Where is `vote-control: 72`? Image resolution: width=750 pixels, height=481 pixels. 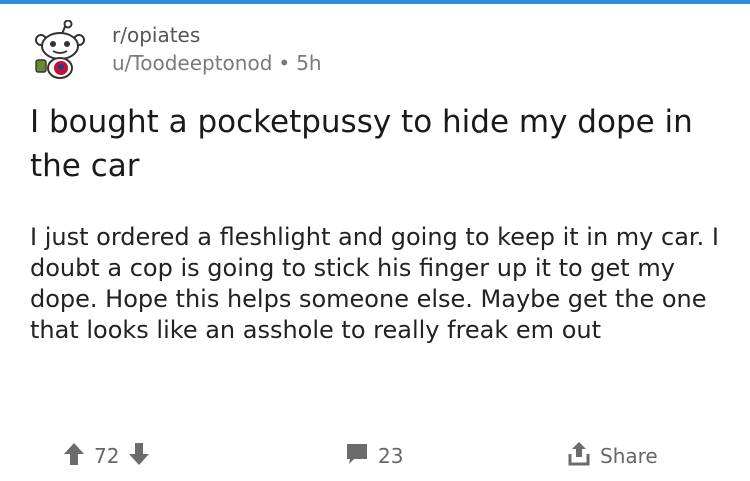
vote-control: 72 is located at coordinates (106, 456).